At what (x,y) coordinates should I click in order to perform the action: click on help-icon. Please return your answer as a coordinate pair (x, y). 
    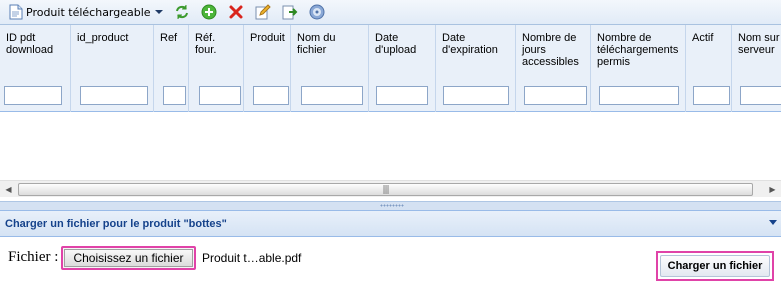
    Looking at the image, I should click on (317, 12).